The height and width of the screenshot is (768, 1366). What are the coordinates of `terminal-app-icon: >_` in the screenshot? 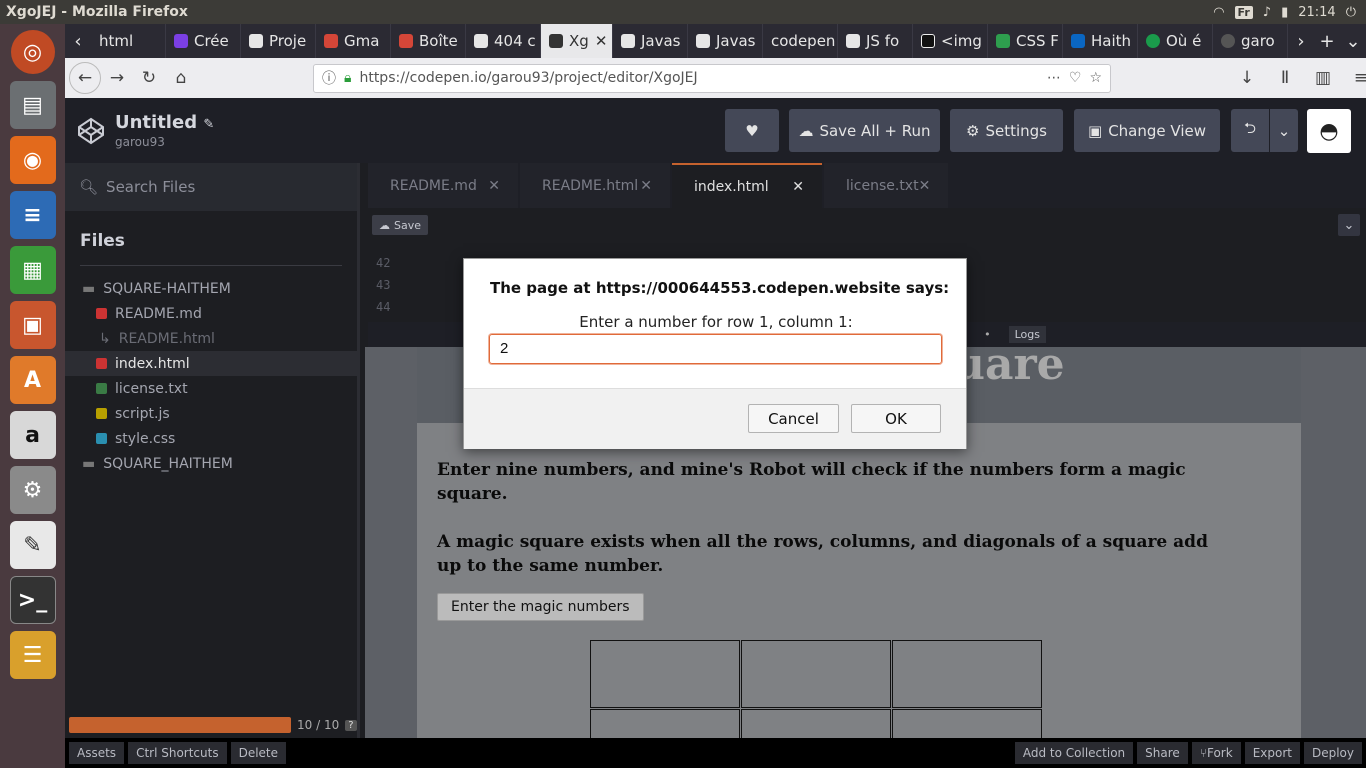 It's located at (32, 600).